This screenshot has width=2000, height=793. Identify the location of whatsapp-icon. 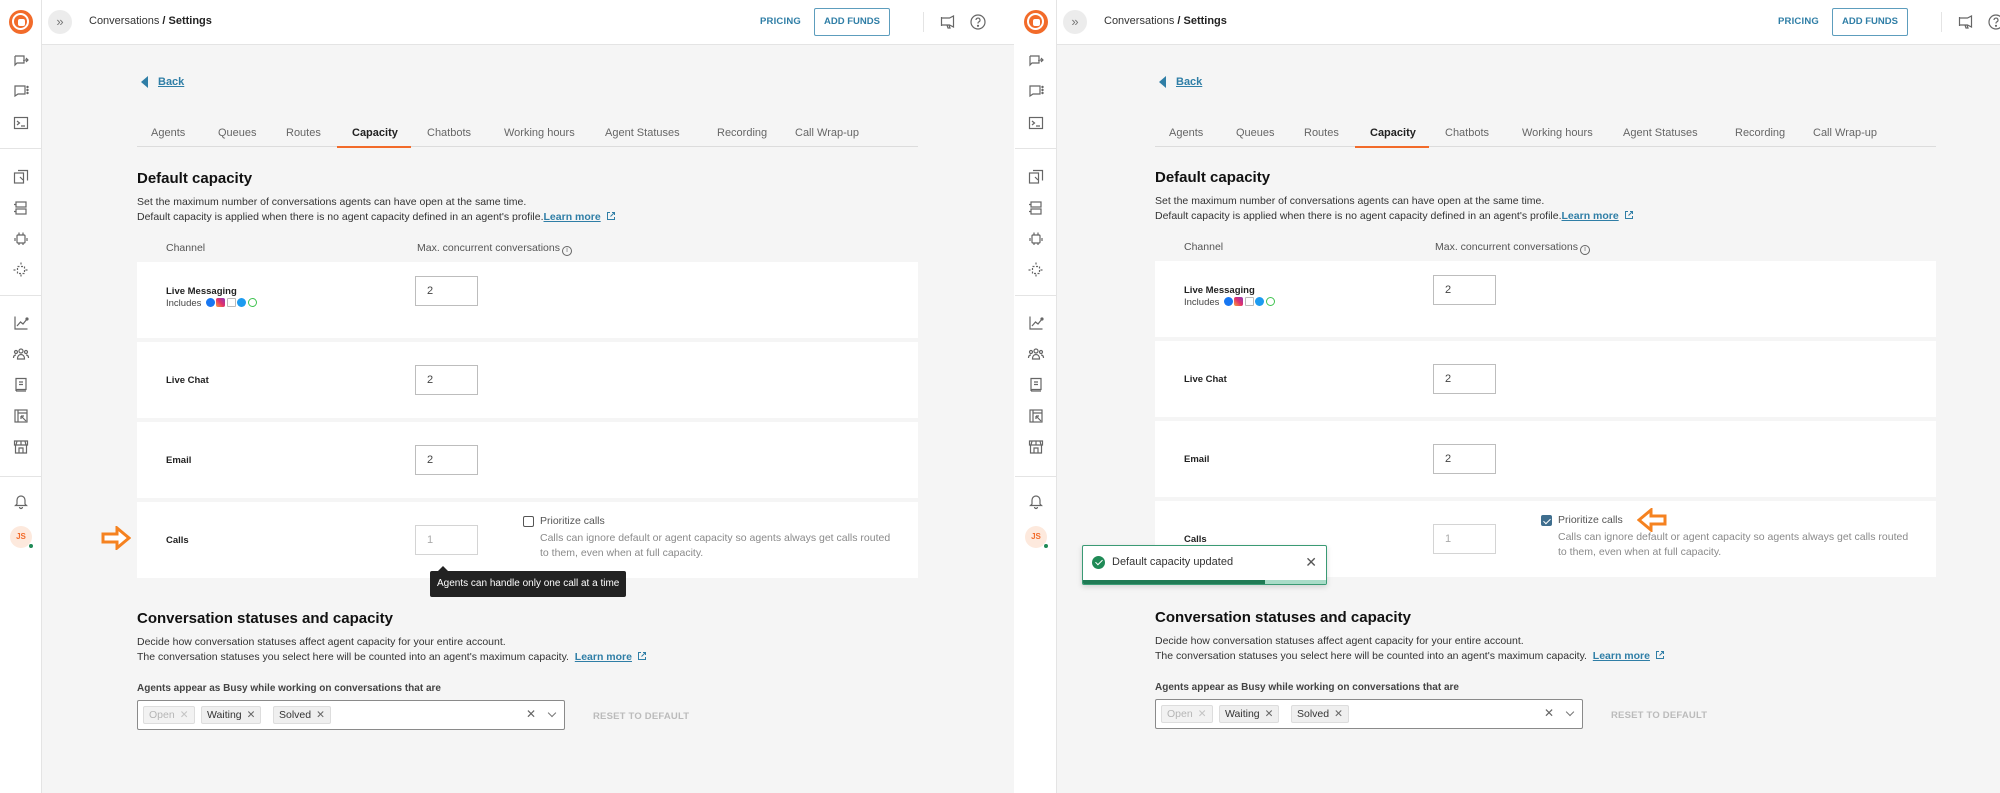
(1270, 301).